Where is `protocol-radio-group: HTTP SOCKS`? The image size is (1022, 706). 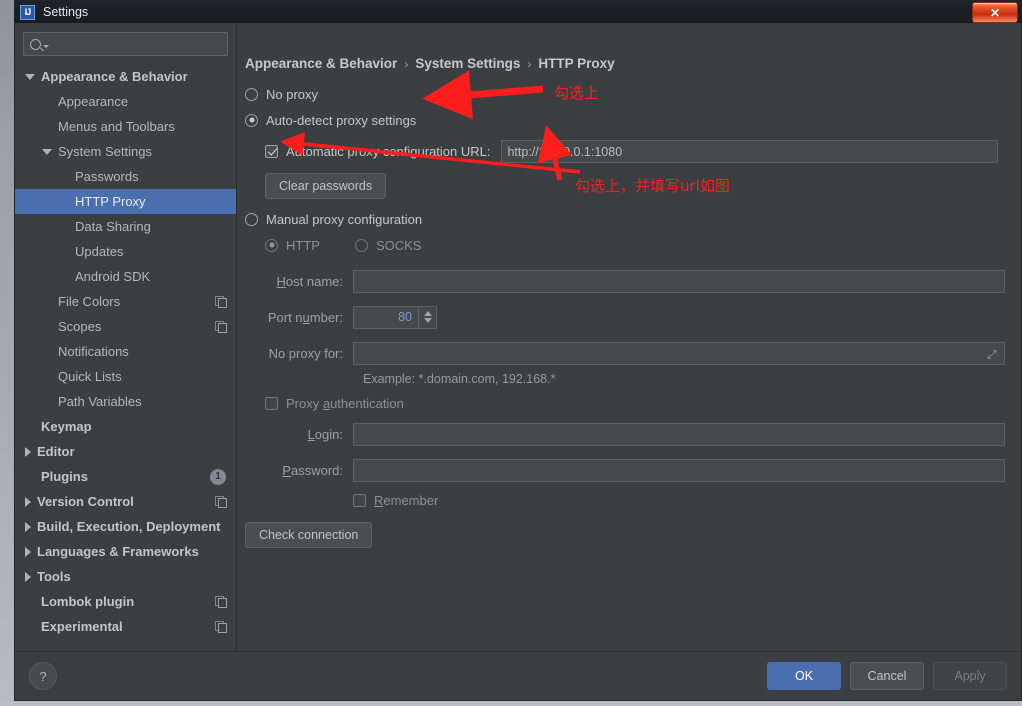 protocol-radio-group: HTTP SOCKS is located at coordinates (636, 245).